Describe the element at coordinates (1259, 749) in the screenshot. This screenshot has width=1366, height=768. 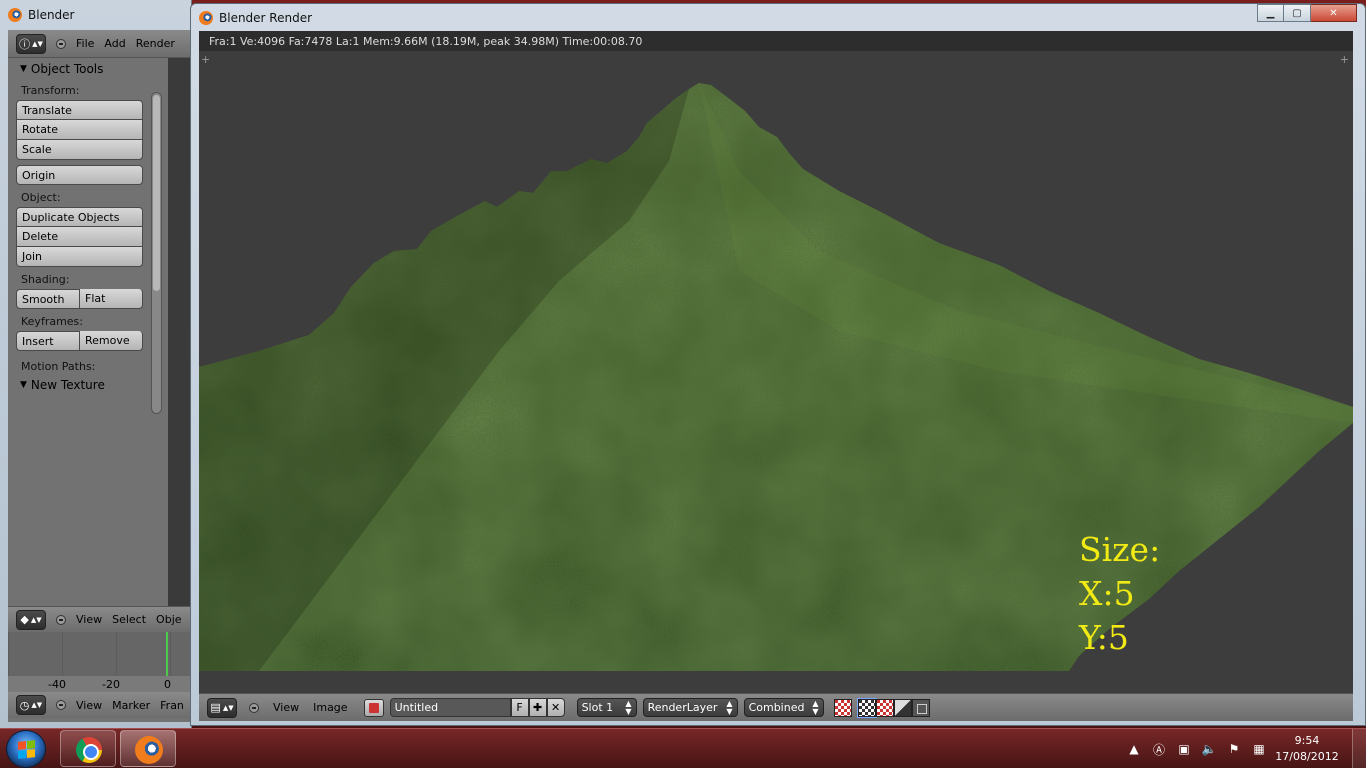
I see `network-icon: ▦` at that location.